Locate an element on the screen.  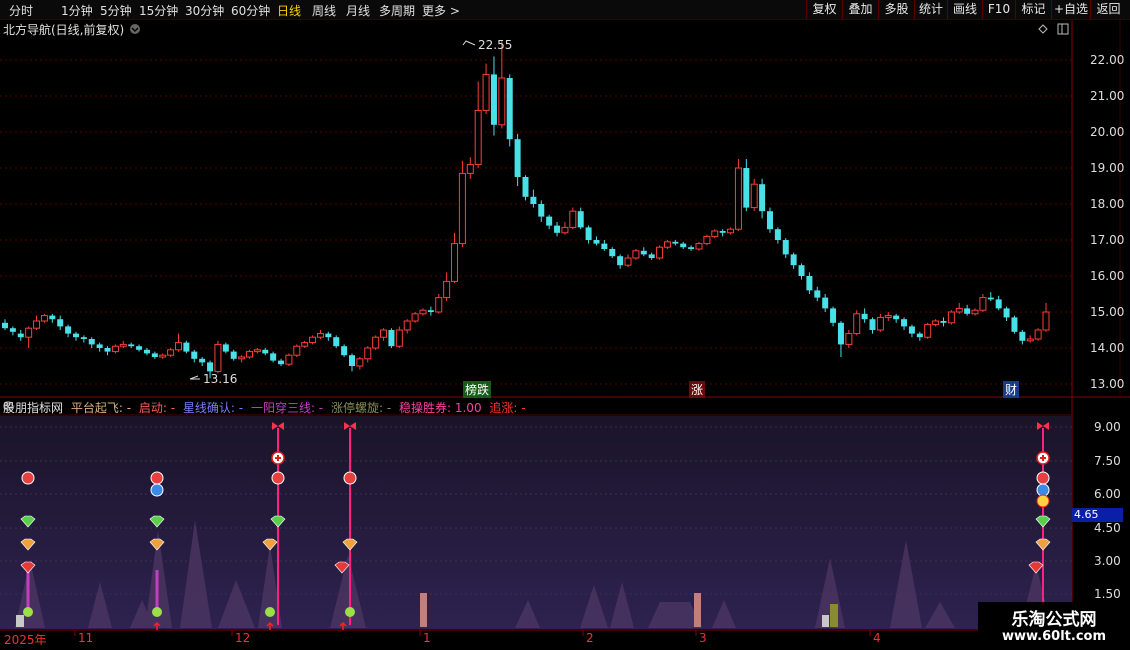
ind-ytick: 7.50 is located at coordinates (1107, 461).